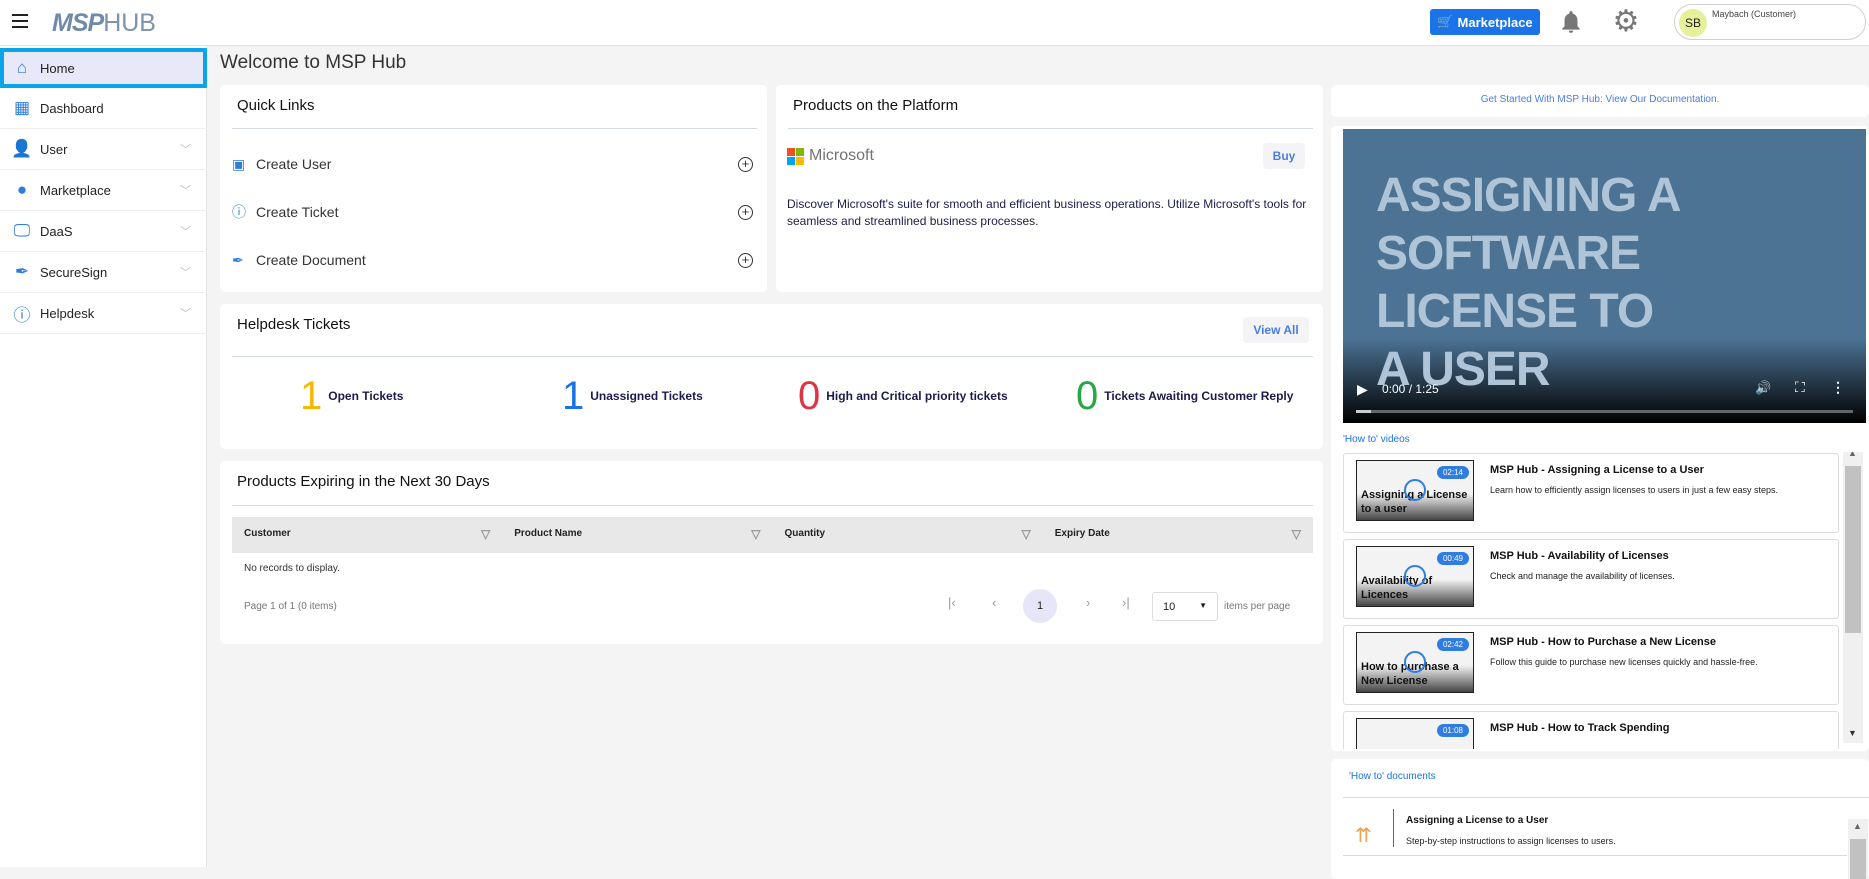 This screenshot has height=879, width=1869. What do you see at coordinates (1485, 22) in the screenshot?
I see `marketplace-button: 🛒 Marketplace` at bounding box center [1485, 22].